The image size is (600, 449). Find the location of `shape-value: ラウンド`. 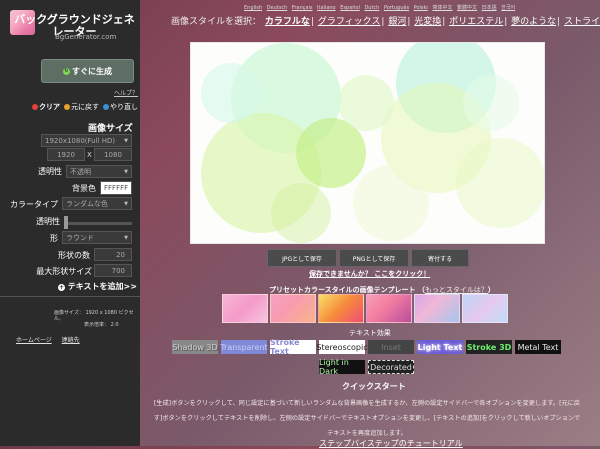

shape-value: ラウンド is located at coordinates (80, 237).